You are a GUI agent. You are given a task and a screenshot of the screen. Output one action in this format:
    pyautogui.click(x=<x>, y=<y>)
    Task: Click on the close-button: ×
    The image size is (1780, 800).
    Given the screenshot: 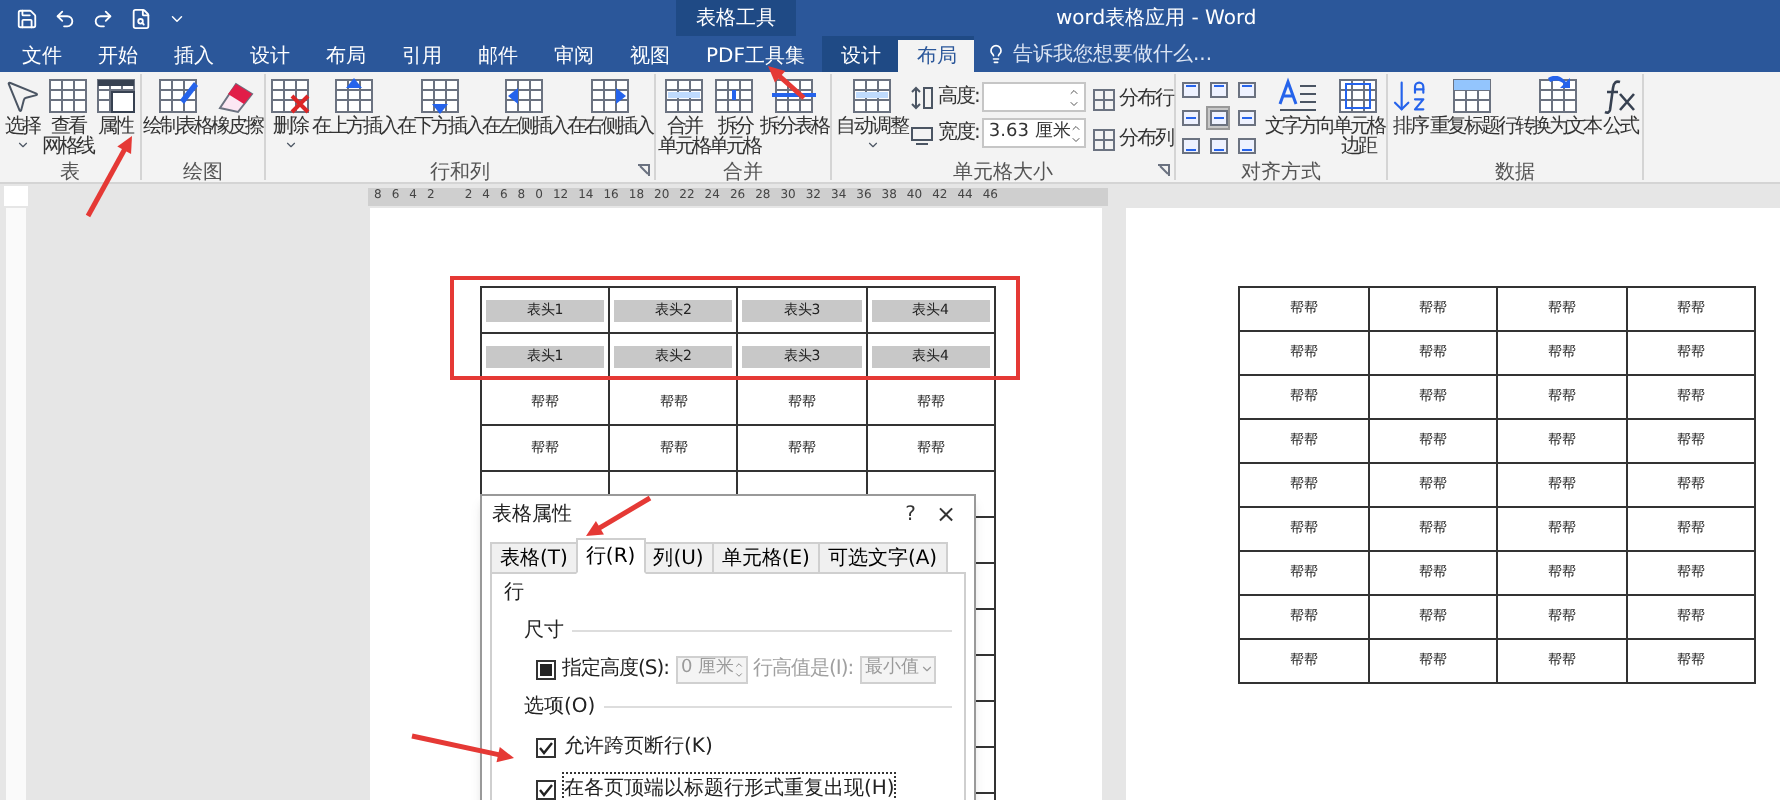 What is the action you would take?
    pyautogui.click(x=945, y=514)
    